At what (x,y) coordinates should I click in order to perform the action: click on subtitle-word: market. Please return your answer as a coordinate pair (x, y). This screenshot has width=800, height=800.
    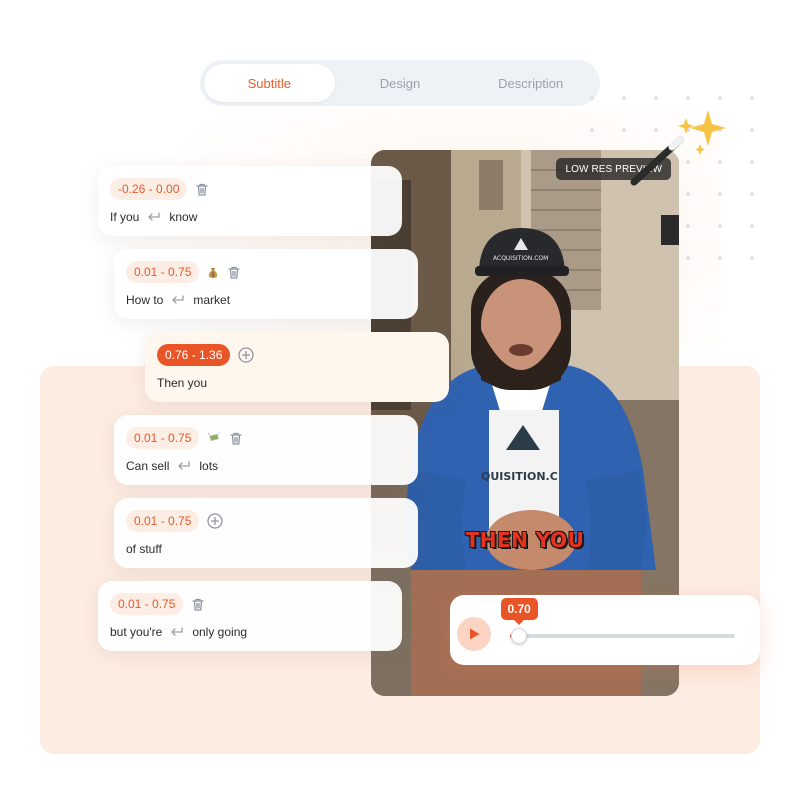
    Looking at the image, I should click on (211, 300).